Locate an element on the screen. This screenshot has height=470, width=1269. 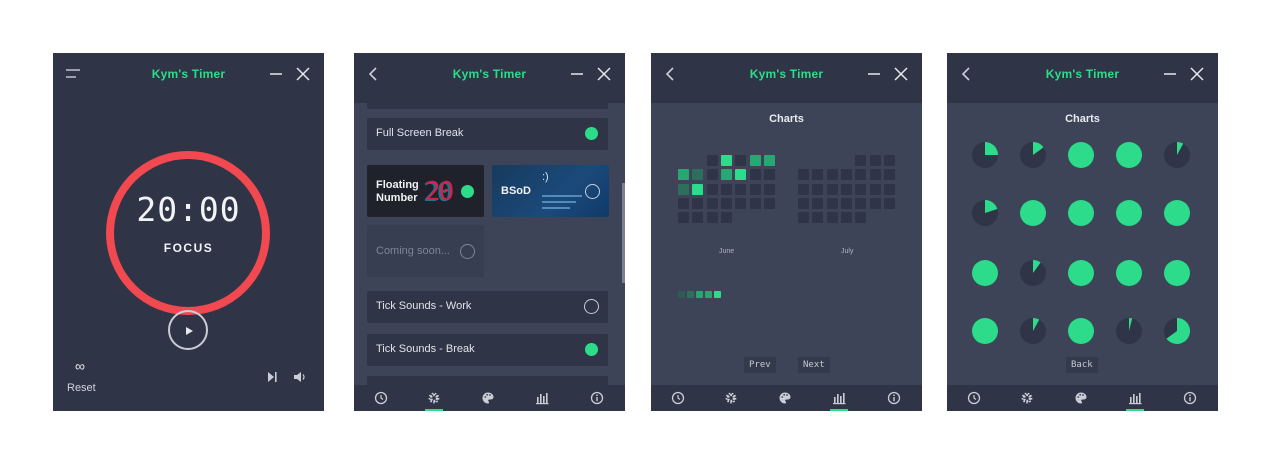
volume-icon is located at coordinates (300, 377).